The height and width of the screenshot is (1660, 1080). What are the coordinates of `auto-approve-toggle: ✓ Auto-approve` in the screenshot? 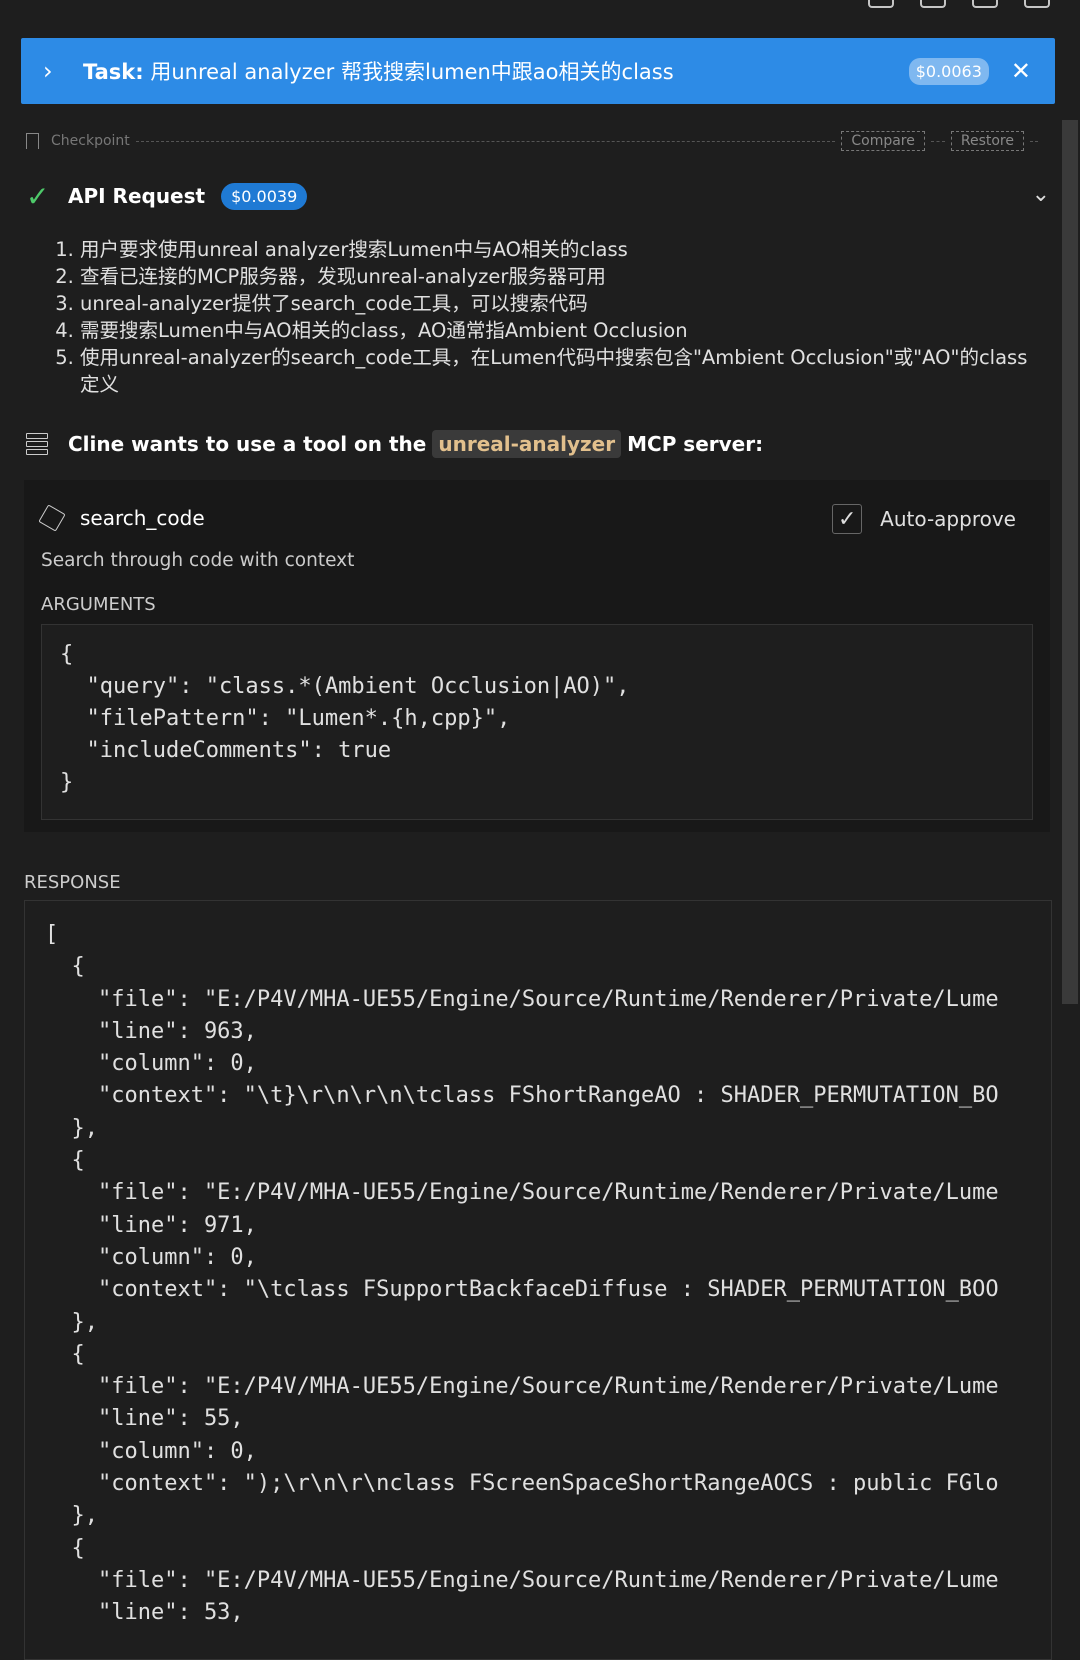 It's located at (924, 519).